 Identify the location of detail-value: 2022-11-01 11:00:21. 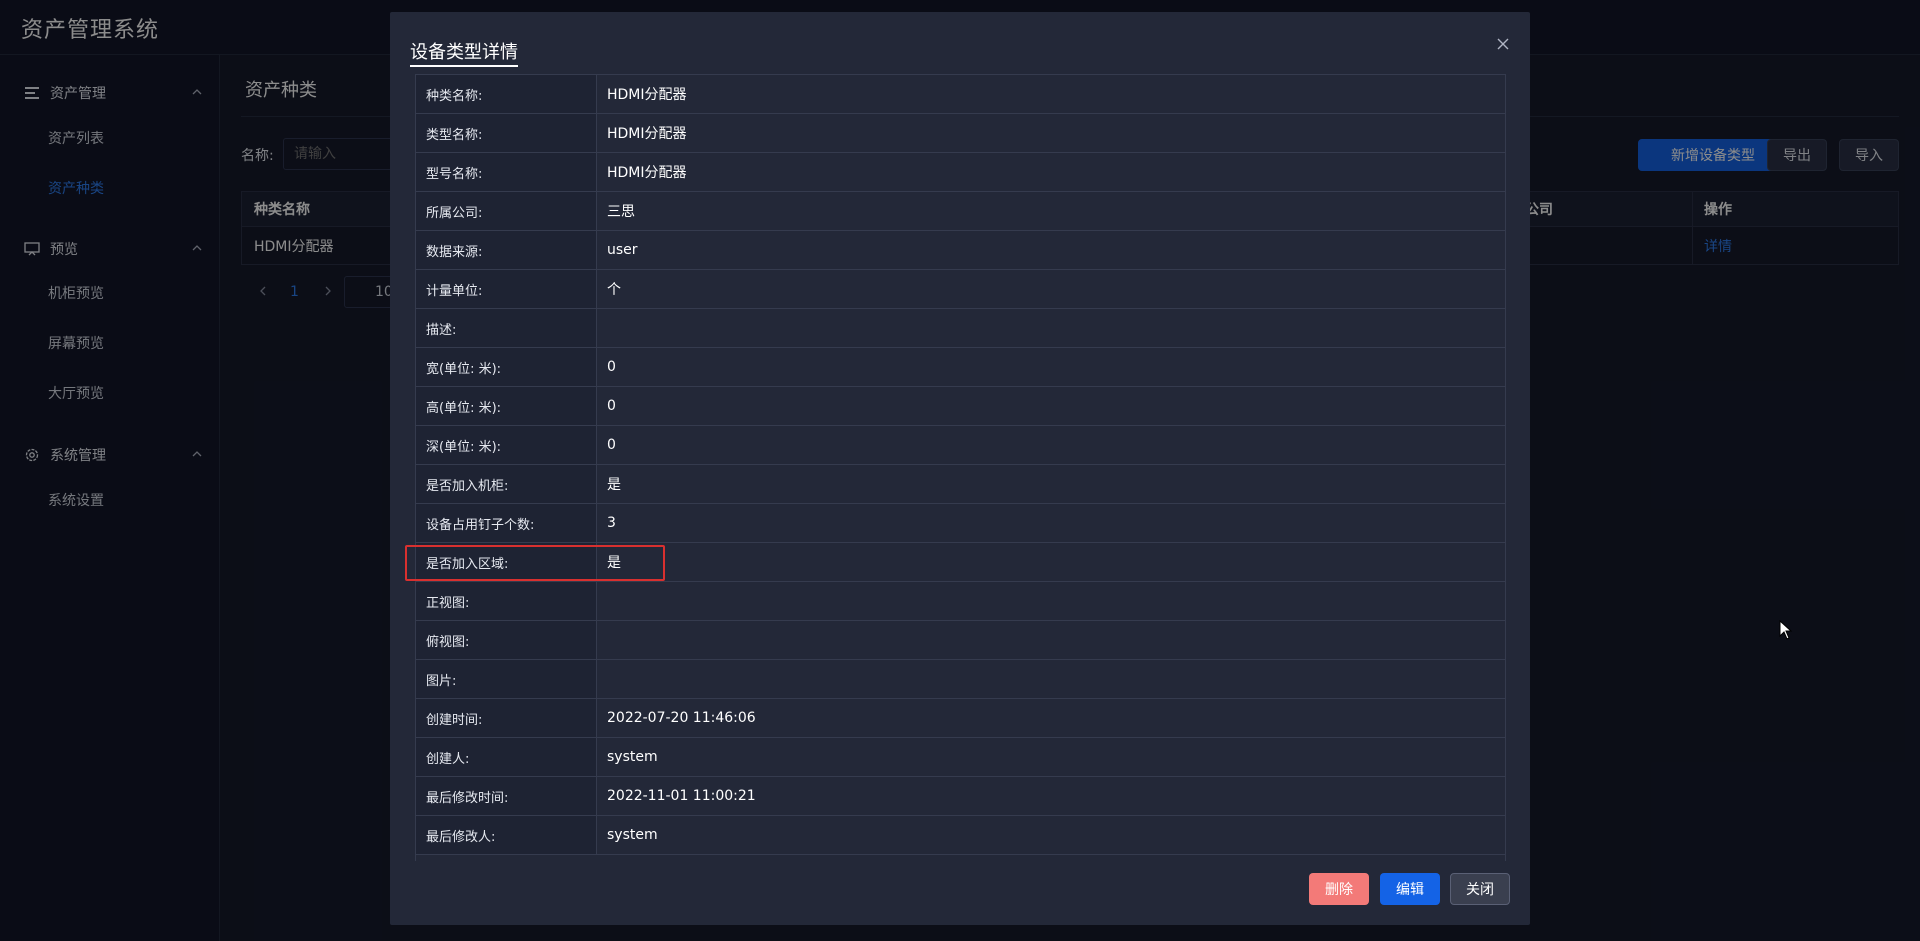
(681, 796).